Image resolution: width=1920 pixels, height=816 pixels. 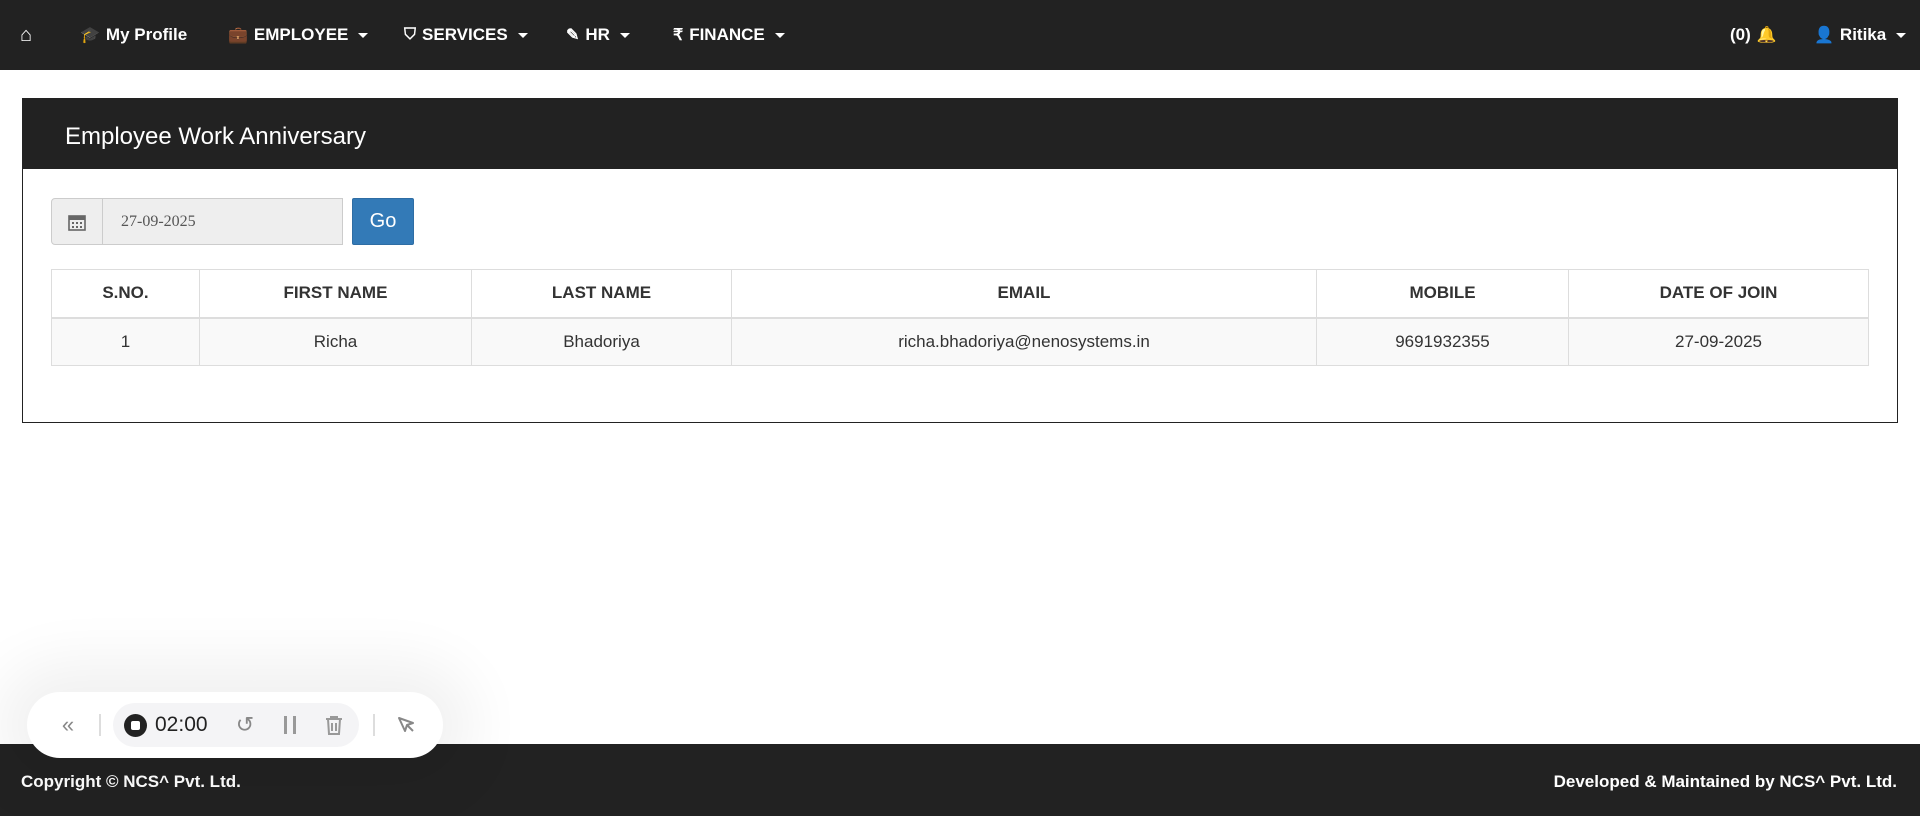 What do you see at coordinates (1753, 35) in the screenshot?
I see `nav-notifications: (0) 🔔` at bounding box center [1753, 35].